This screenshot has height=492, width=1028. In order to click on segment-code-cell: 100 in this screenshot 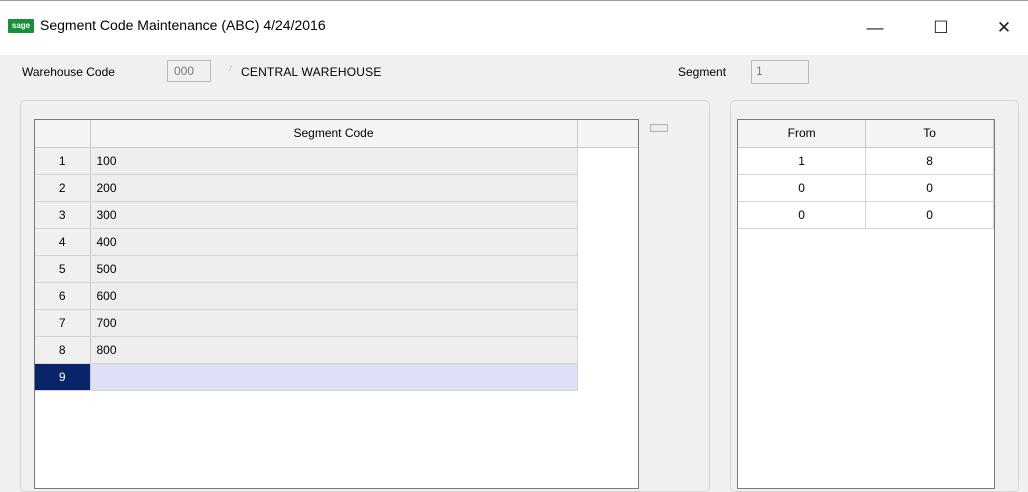, I will do `click(334, 161)`.